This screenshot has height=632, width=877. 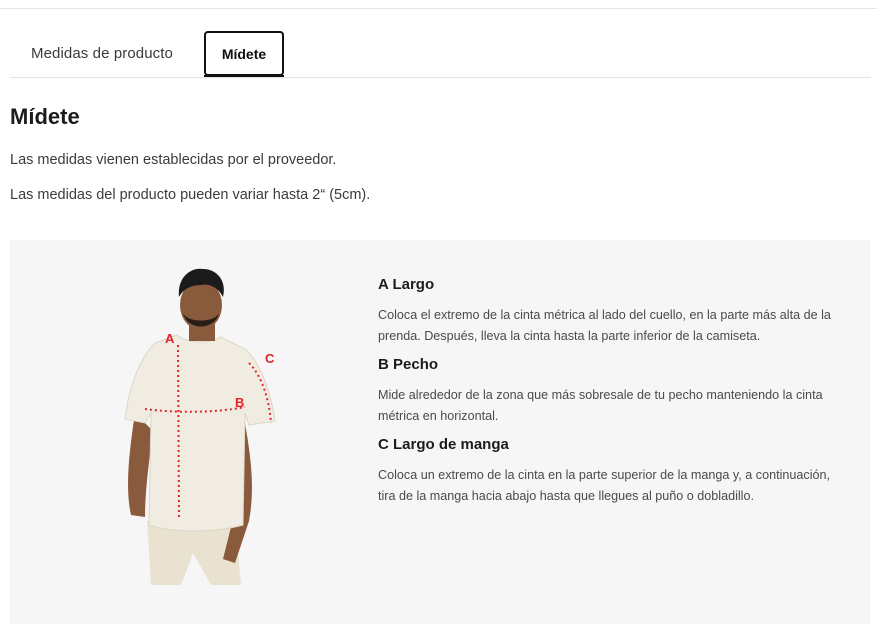 I want to click on tab-product-measurements: Medidas de producto, so click(x=102, y=53).